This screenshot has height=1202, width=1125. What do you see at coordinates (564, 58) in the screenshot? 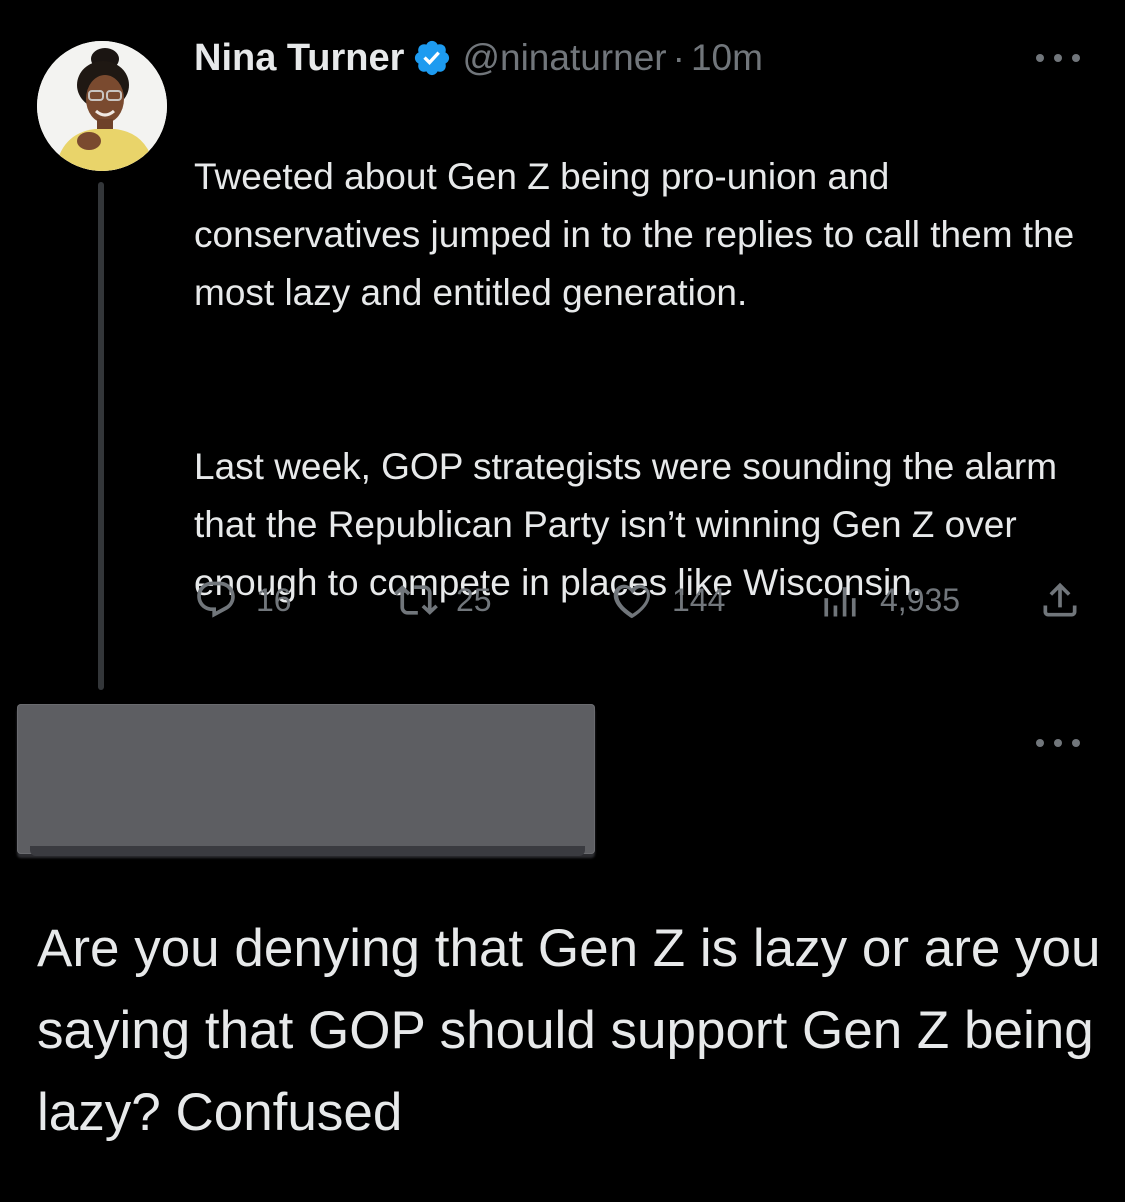
I see `author-handle: @ninaturner` at bounding box center [564, 58].